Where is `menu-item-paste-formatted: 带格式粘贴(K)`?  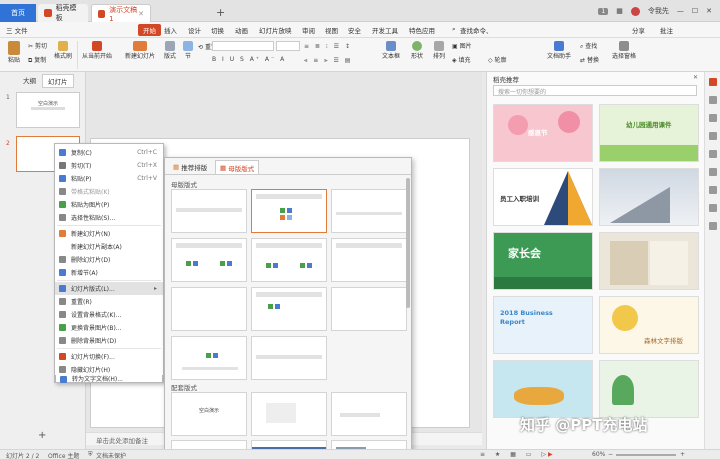 menu-item-paste-formatted: 带格式粘贴(K) is located at coordinates (109, 191).